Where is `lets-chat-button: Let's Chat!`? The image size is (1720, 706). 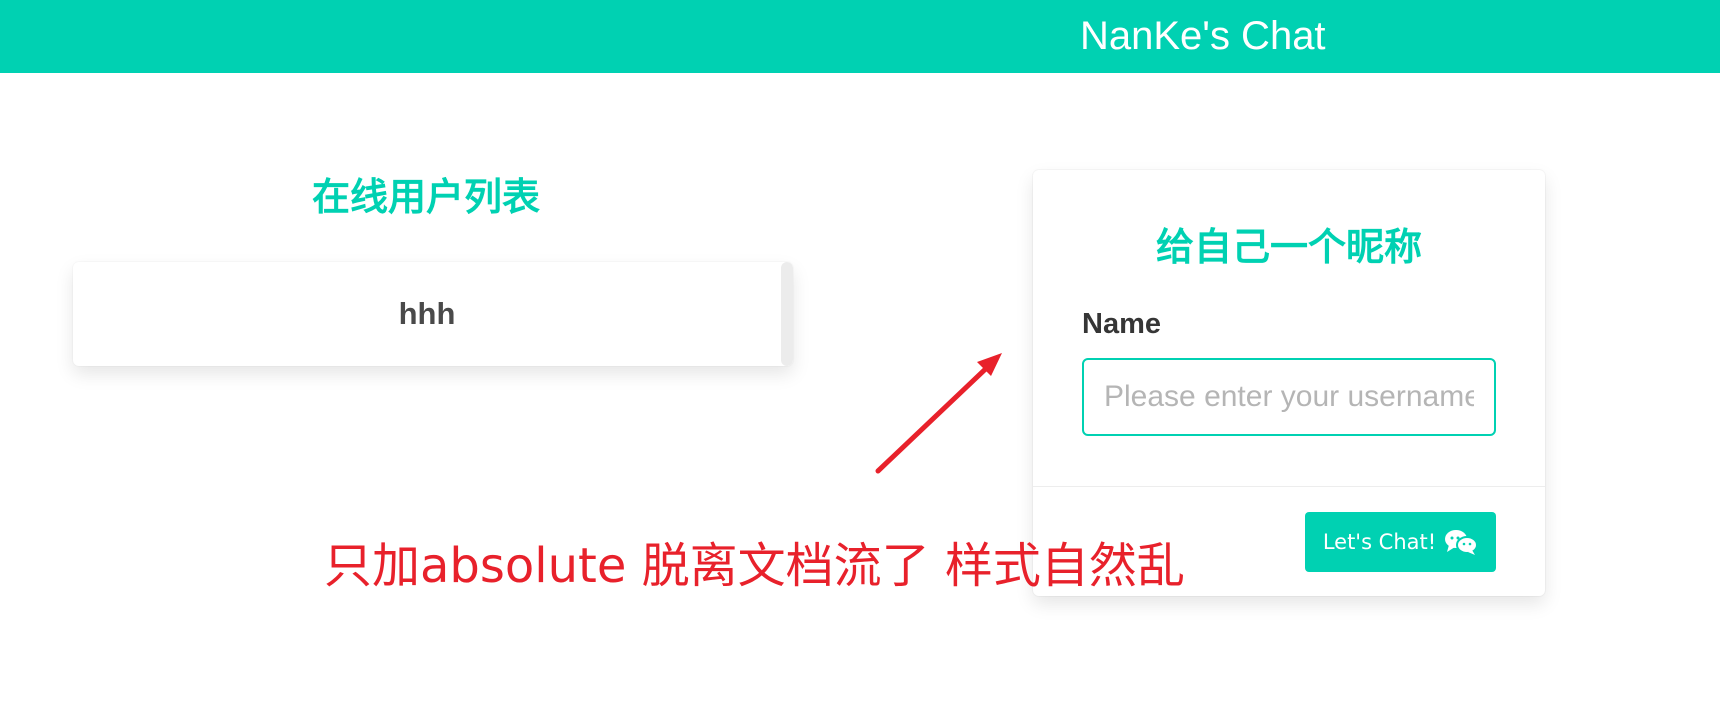 lets-chat-button: Let's Chat! is located at coordinates (1400, 542).